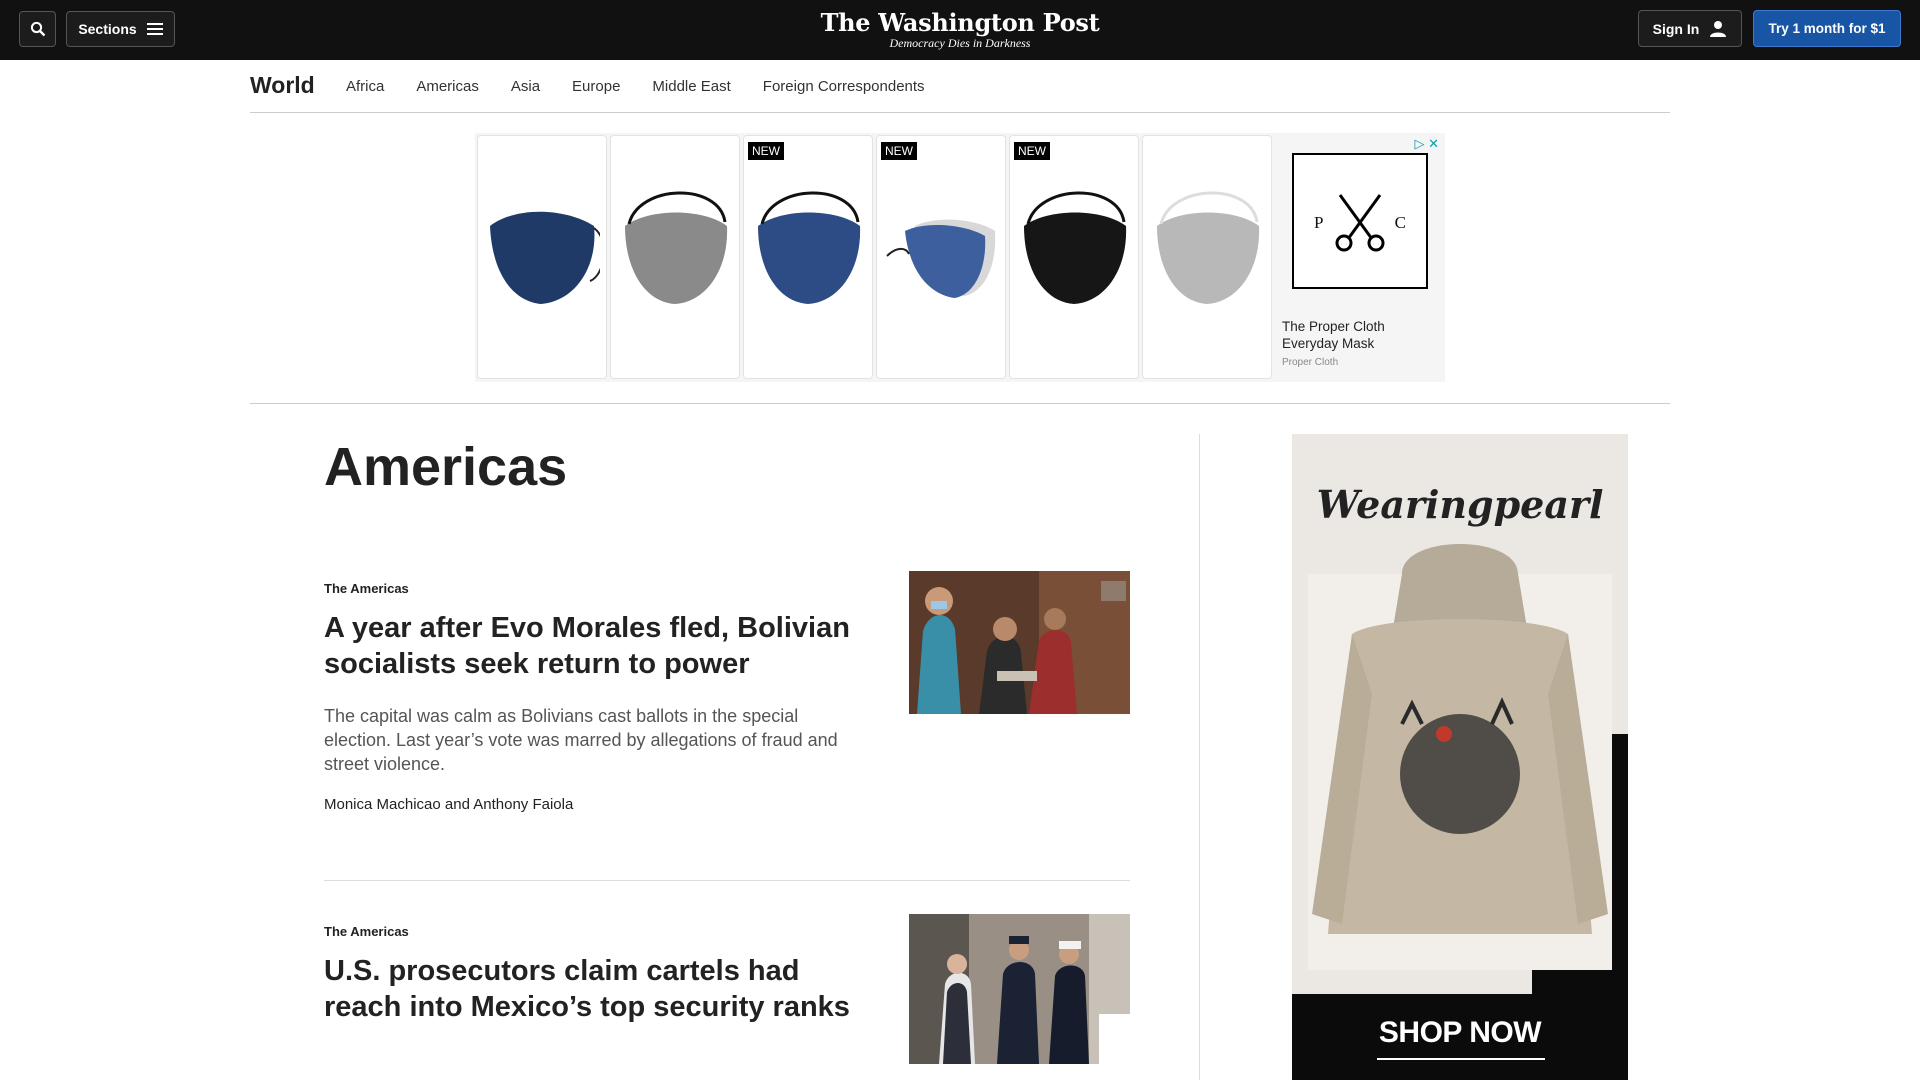 The image size is (1920, 1080). What do you see at coordinates (1460, 504) in the screenshot?
I see `ad-brand-name: Wearingpearl` at bounding box center [1460, 504].